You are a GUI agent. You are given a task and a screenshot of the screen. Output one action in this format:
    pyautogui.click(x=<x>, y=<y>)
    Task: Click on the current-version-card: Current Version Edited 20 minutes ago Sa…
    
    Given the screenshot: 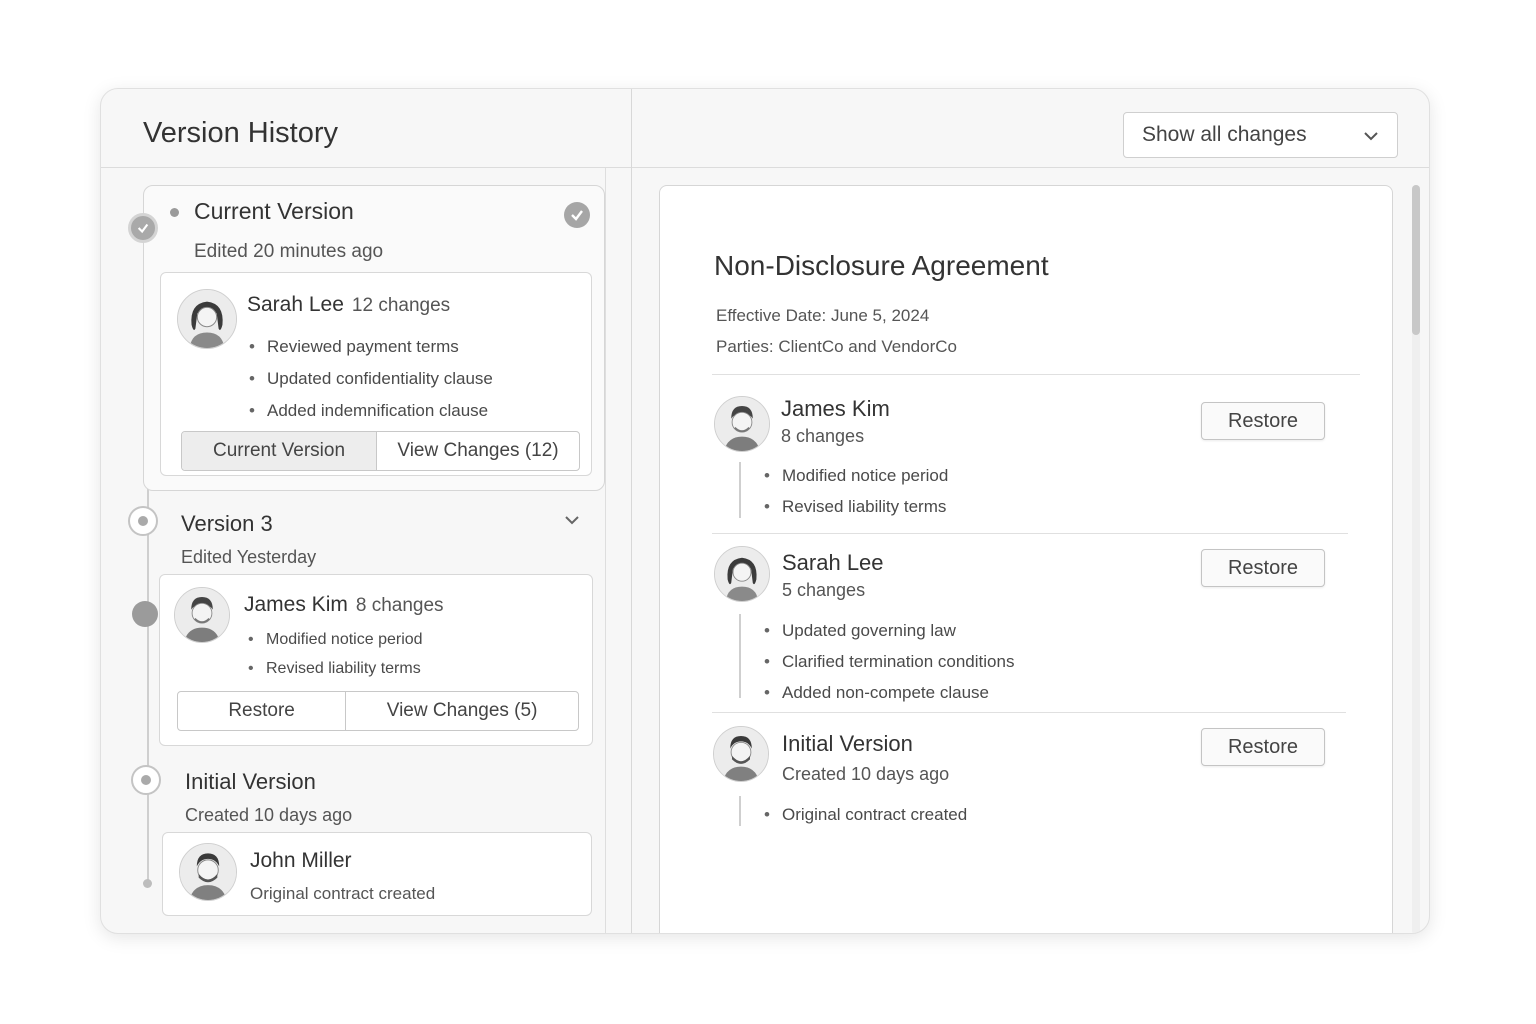 What is the action you would take?
    pyautogui.click(x=374, y=338)
    